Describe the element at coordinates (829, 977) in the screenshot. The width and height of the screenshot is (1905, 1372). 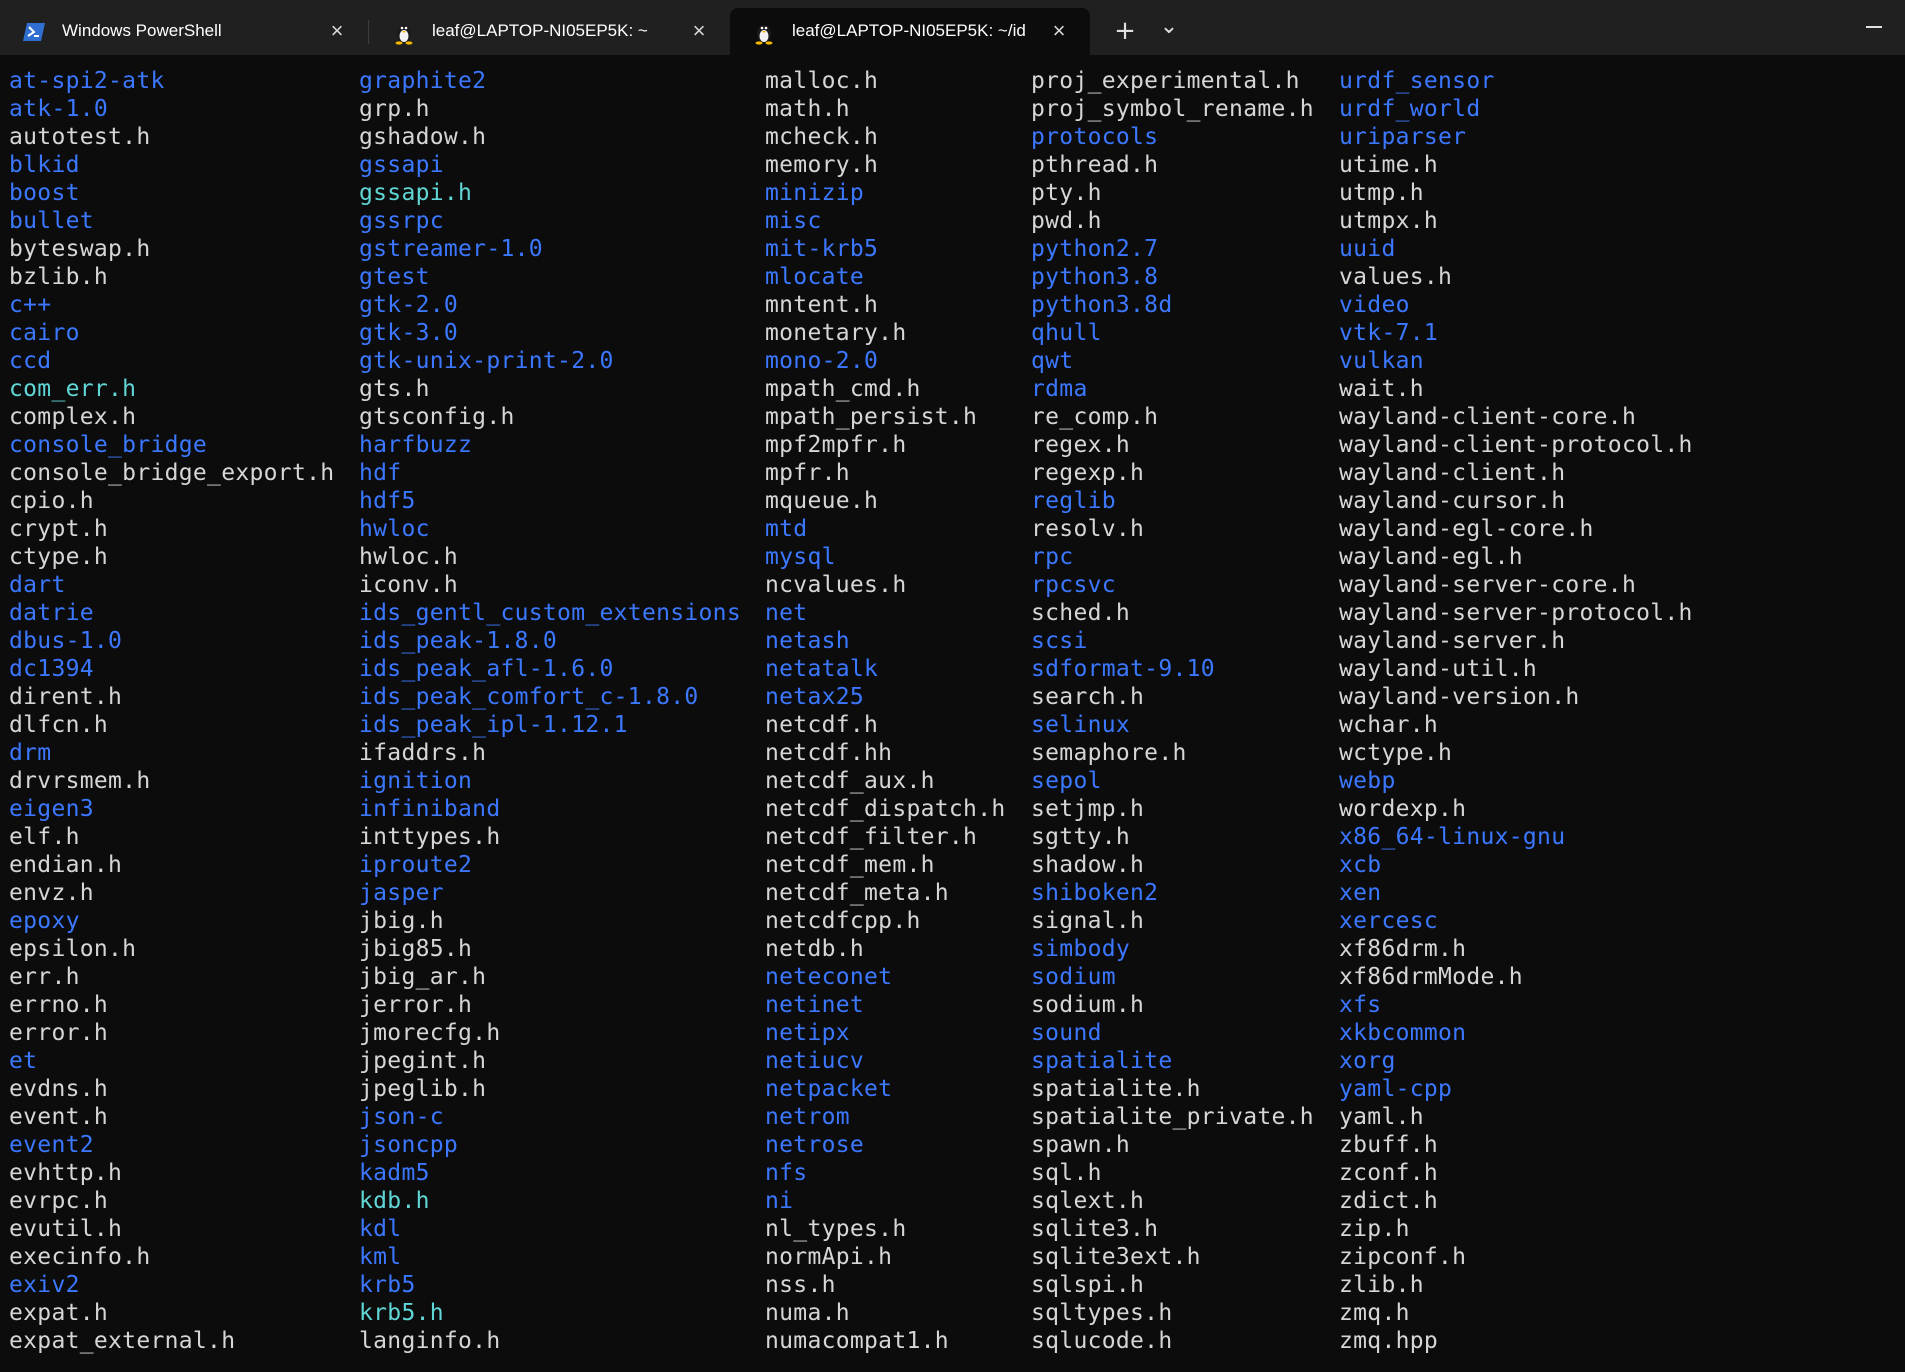
I see `directory-entry: neteconet` at that location.